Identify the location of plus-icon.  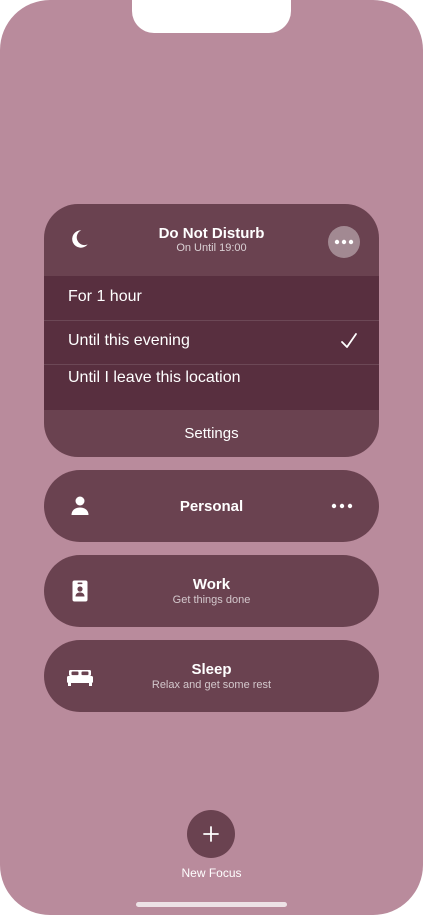
(211, 834).